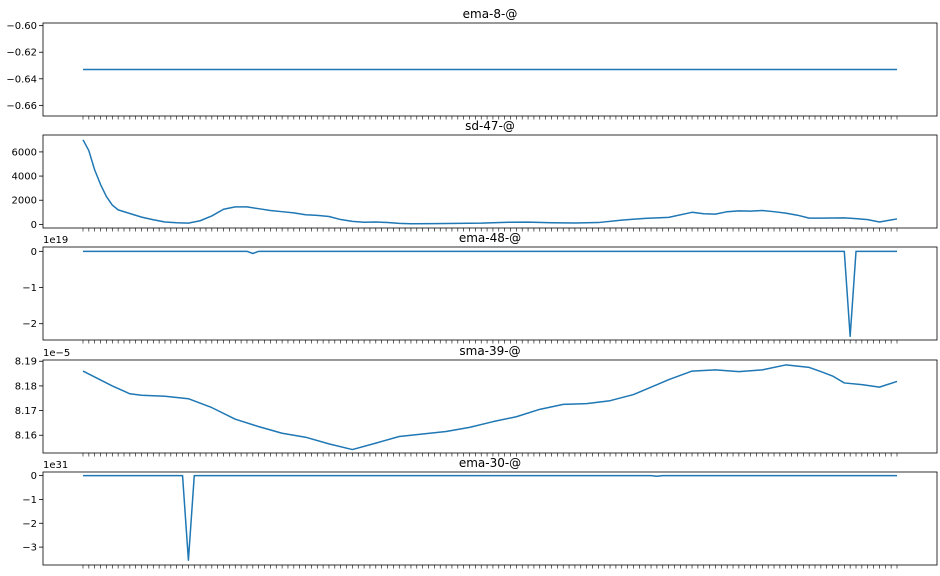 This screenshot has height=576, width=940. Describe the element at coordinates (21, 79) in the screenshot. I see `y-tick-label: −0.64` at that location.